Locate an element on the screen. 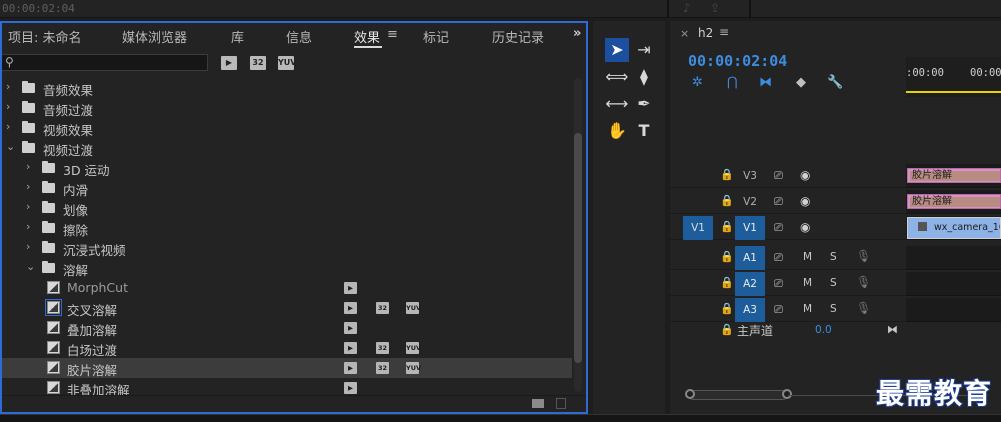  tree-folder: › 3D 运动 is located at coordinates (287, 168).